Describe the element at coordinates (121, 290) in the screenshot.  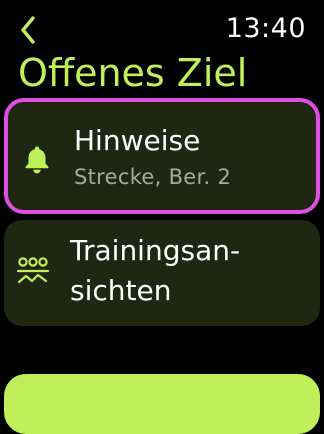
I see `item-title-line2: sichten` at that location.